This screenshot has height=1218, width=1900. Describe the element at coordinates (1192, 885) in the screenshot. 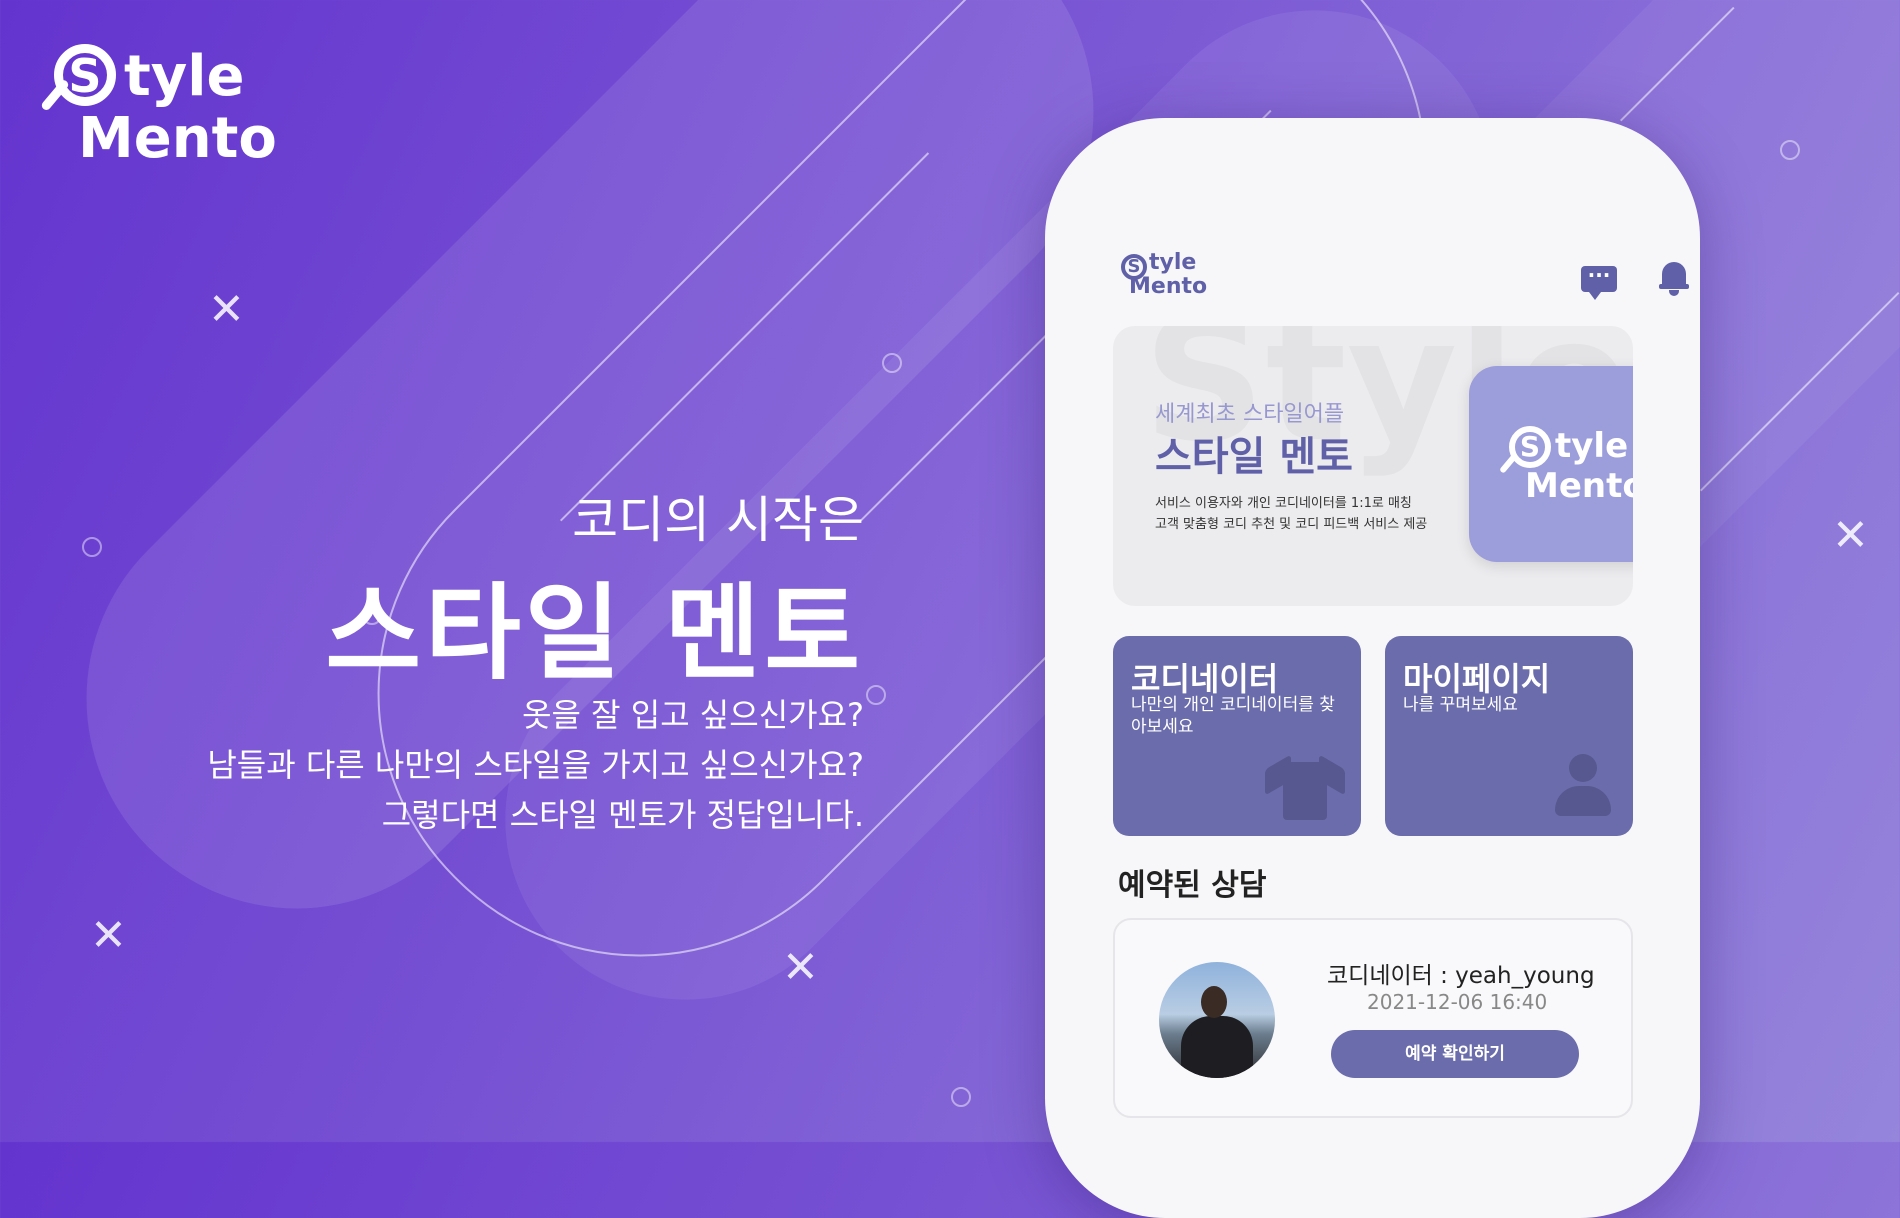

I see `reserved-consultation-title: 예약된 상담` at that location.